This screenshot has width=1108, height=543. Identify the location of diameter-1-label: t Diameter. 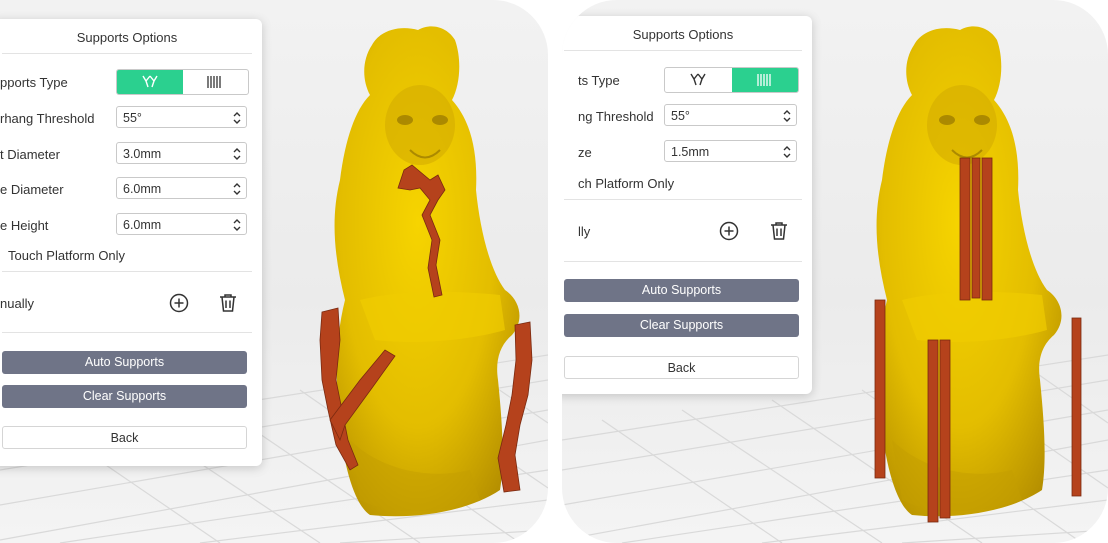
(30, 154).